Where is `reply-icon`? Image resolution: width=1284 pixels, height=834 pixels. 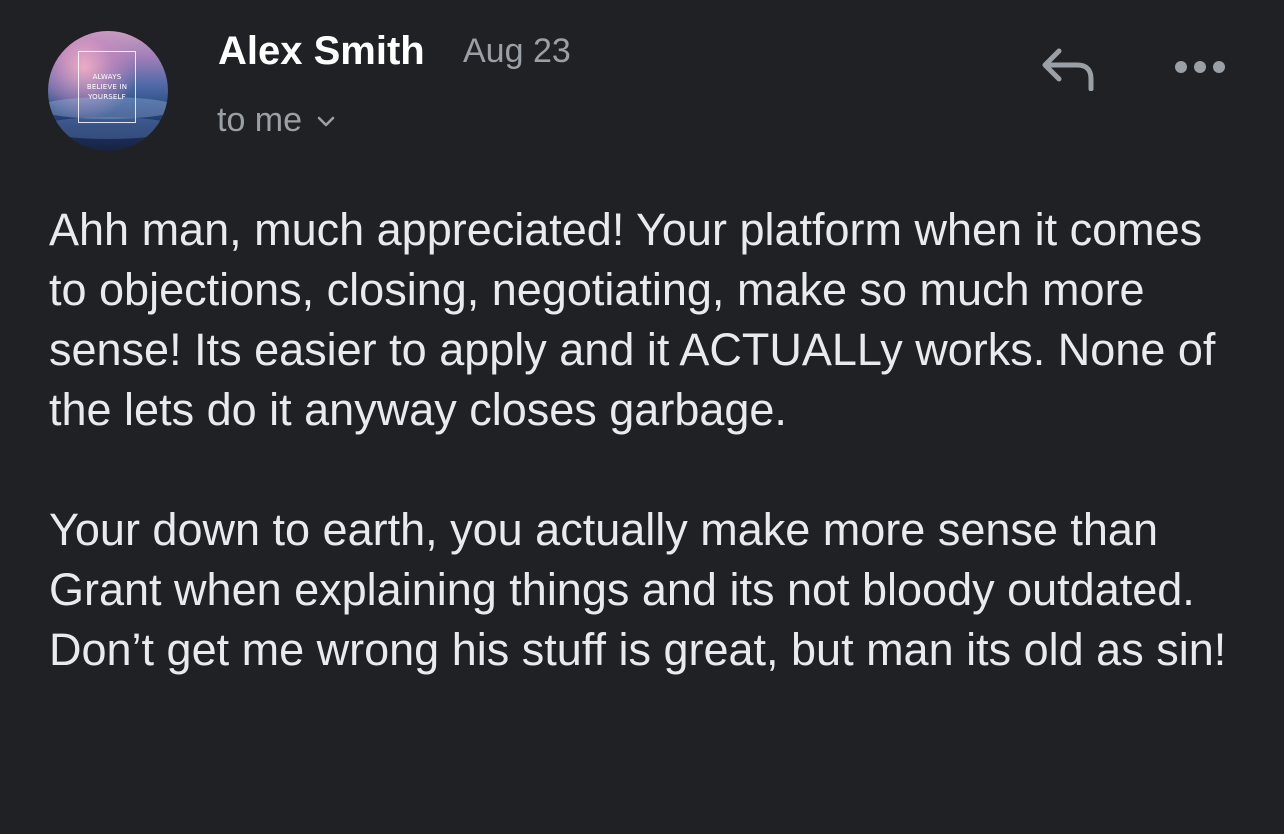 reply-icon is located at coordinates (1068, 69).